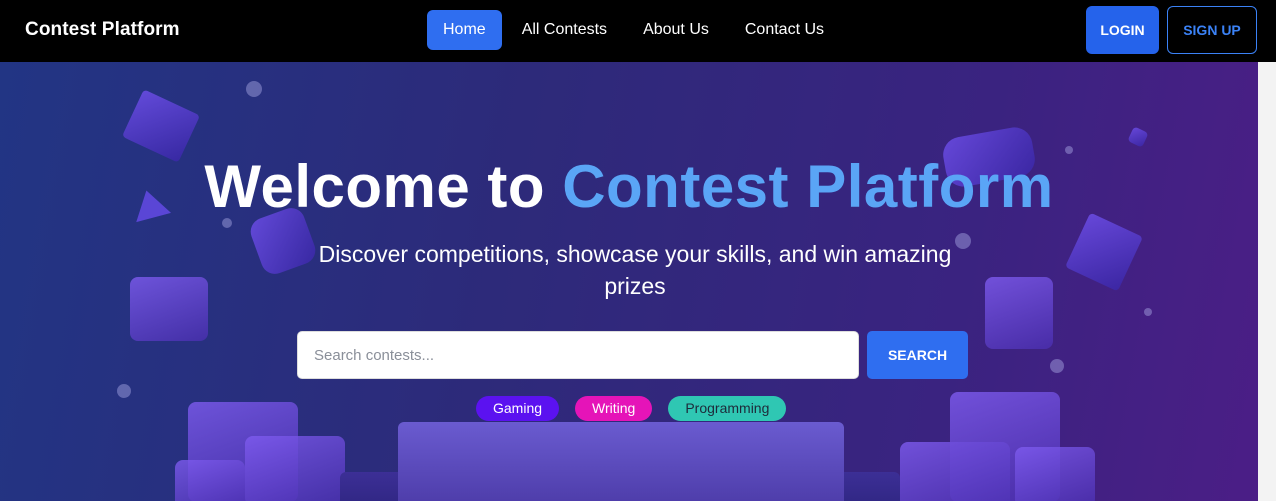 The height and width of the screenshot is (501, 1276). What do you see at coordinates (917, 355) in the screenshot?
I see `search-button: SEARCH` at bounding box center [917, 355].